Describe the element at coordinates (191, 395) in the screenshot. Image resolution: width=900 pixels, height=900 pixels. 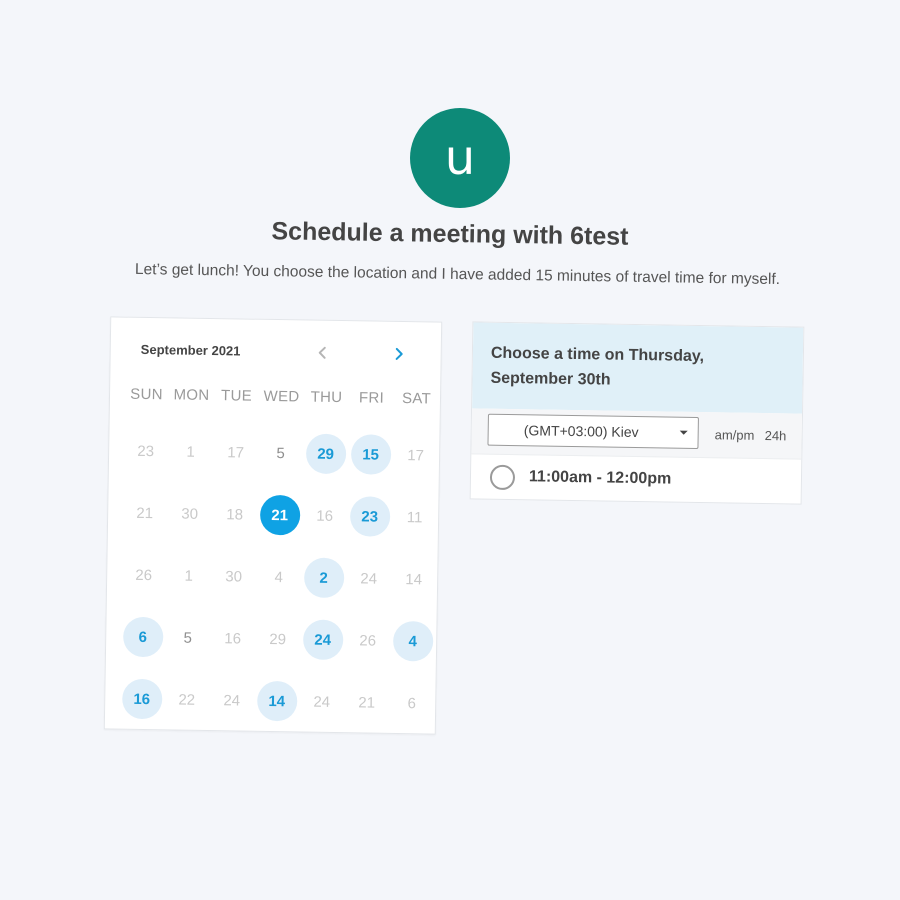
I see `weekday-mon: MON` at that location.